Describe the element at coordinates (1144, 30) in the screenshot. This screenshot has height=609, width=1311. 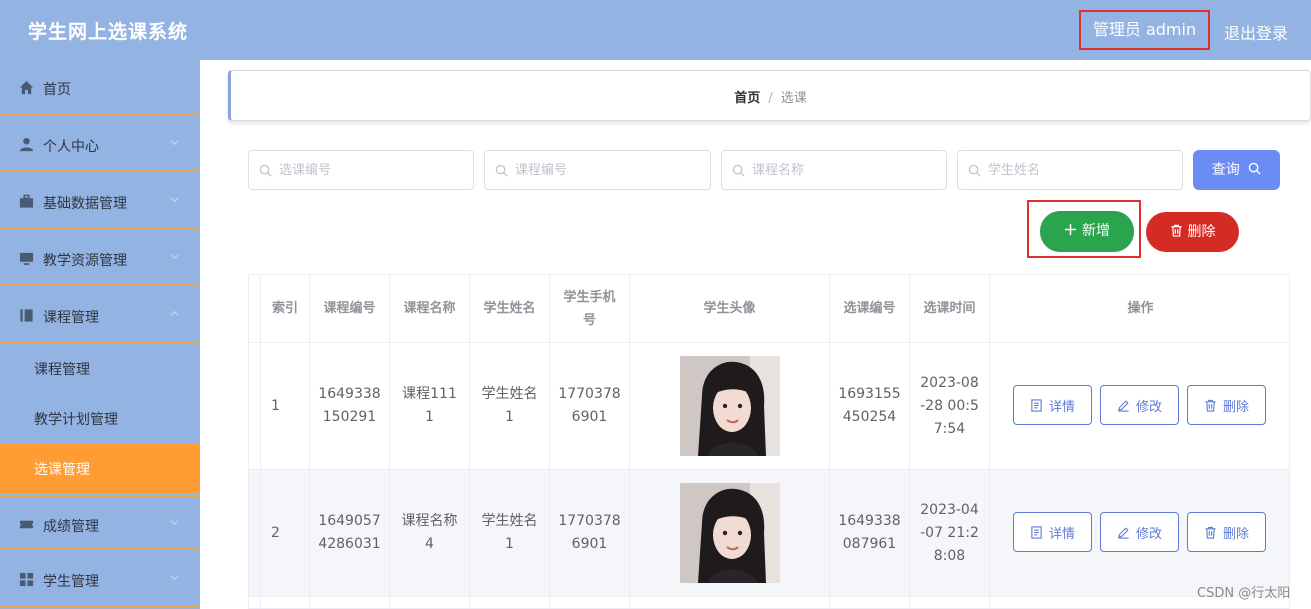
I see `current-user-label: 管理员 admin` at that location.